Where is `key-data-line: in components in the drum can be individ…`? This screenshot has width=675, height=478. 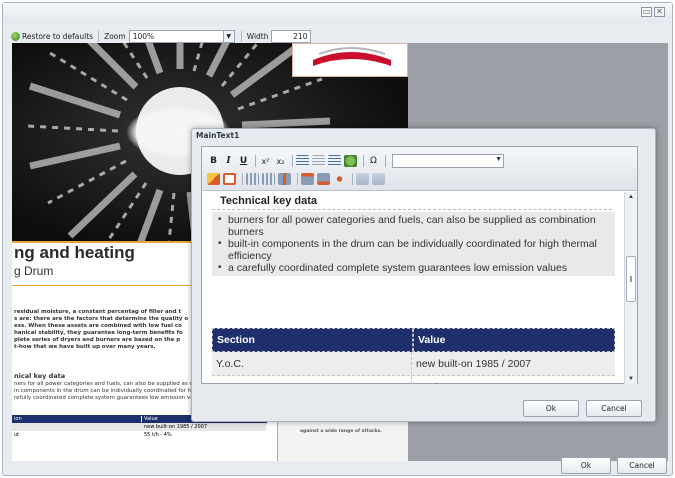
key-data-line: in components in the drum can be individ… is located at coordinates (103, 391).